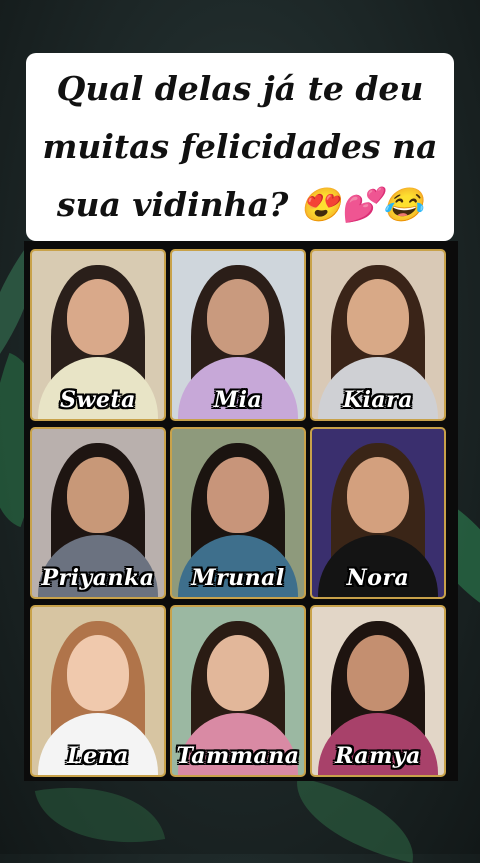 This screenshot has width=480, height=863. I want to click on person-name-label: Kiara, so click(378, 400).